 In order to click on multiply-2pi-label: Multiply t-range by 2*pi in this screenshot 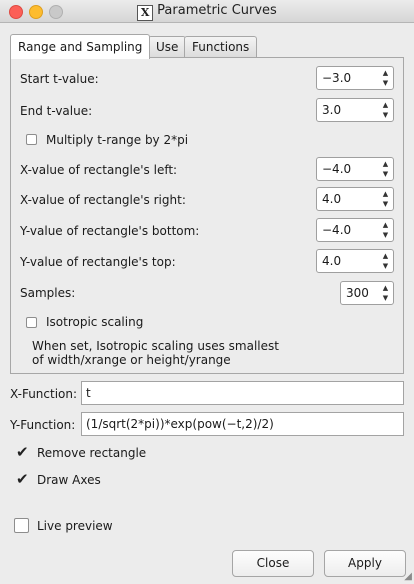, I will do `click(117, 140)`.